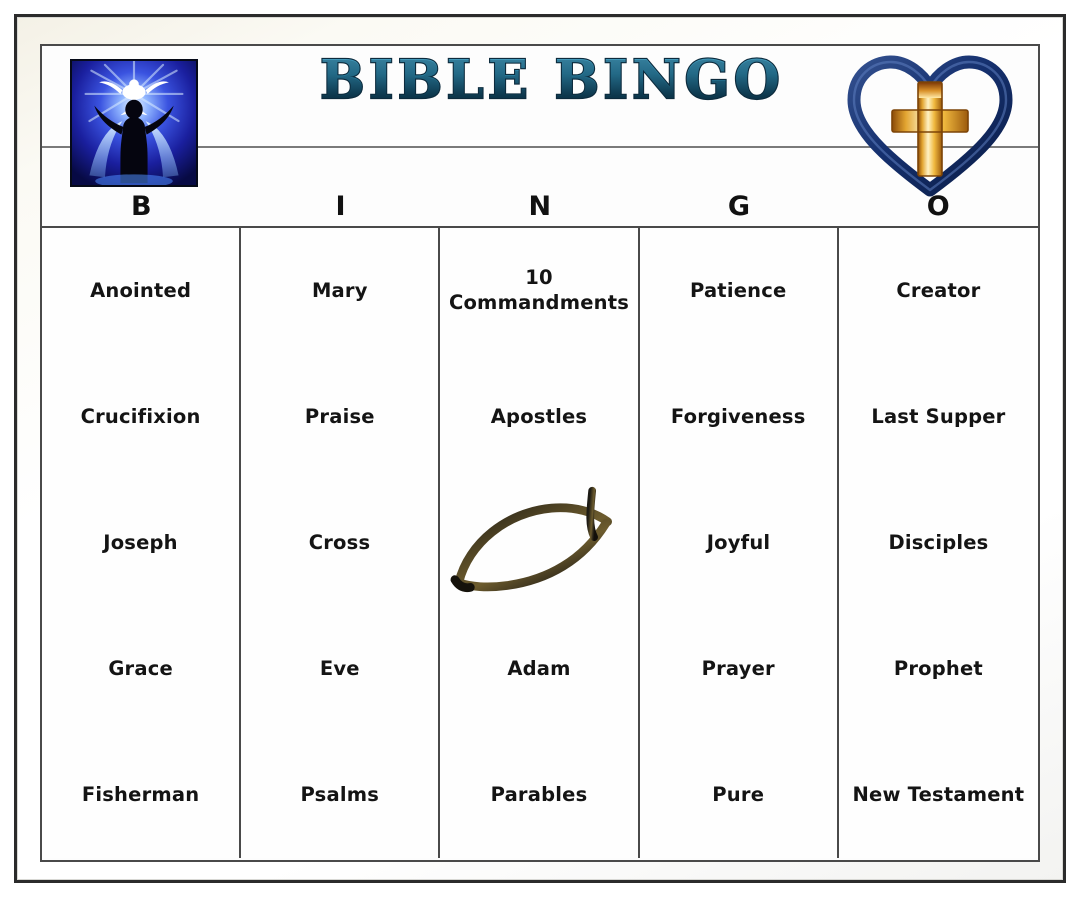  I want to click on bingo-cell-label: New Testament, so click(938, 794).